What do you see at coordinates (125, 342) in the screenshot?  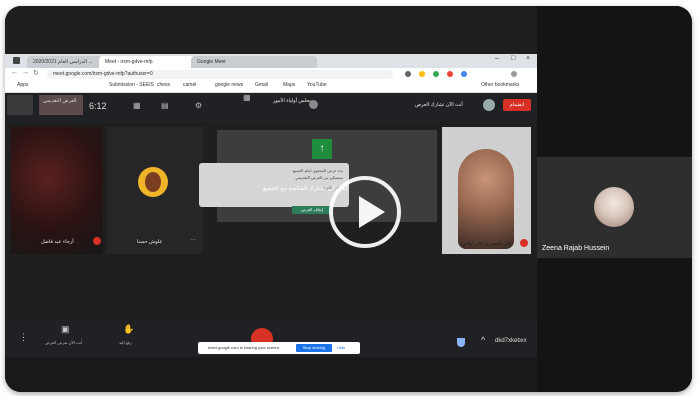 I see `raise-hand-label: رفع اليد` at bounding box center [125, 342].